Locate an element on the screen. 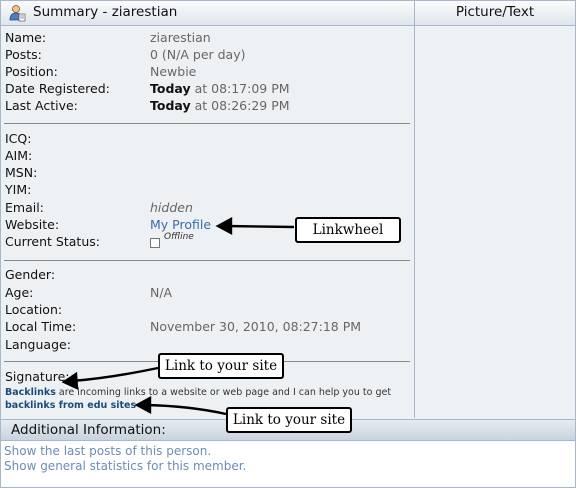 This screenshot has width=576, height=488. position-value: Newbie is located at coordinates (173, 71).